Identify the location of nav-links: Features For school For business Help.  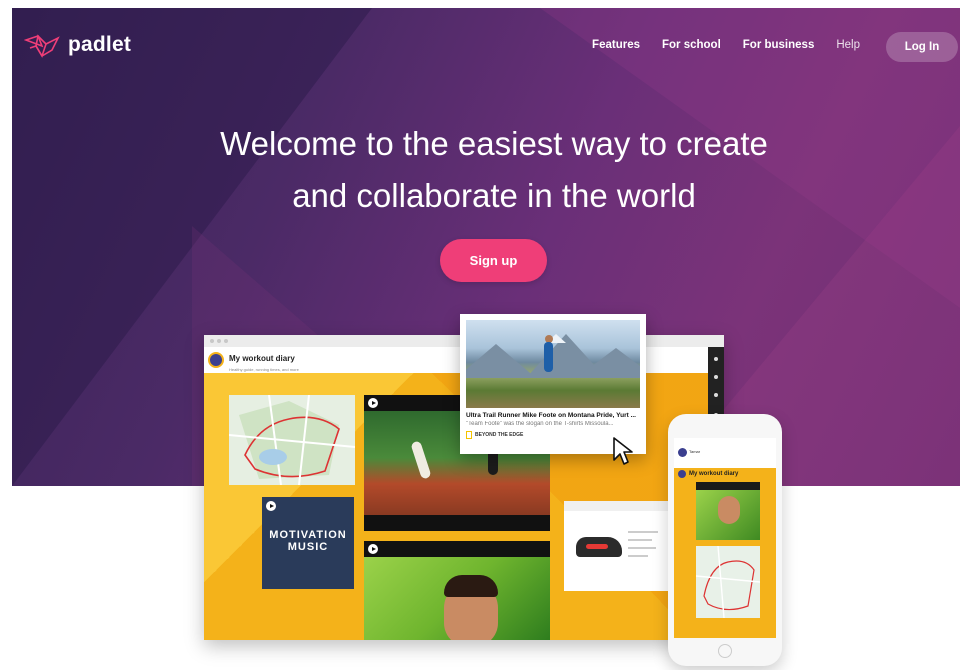
(726, 45).